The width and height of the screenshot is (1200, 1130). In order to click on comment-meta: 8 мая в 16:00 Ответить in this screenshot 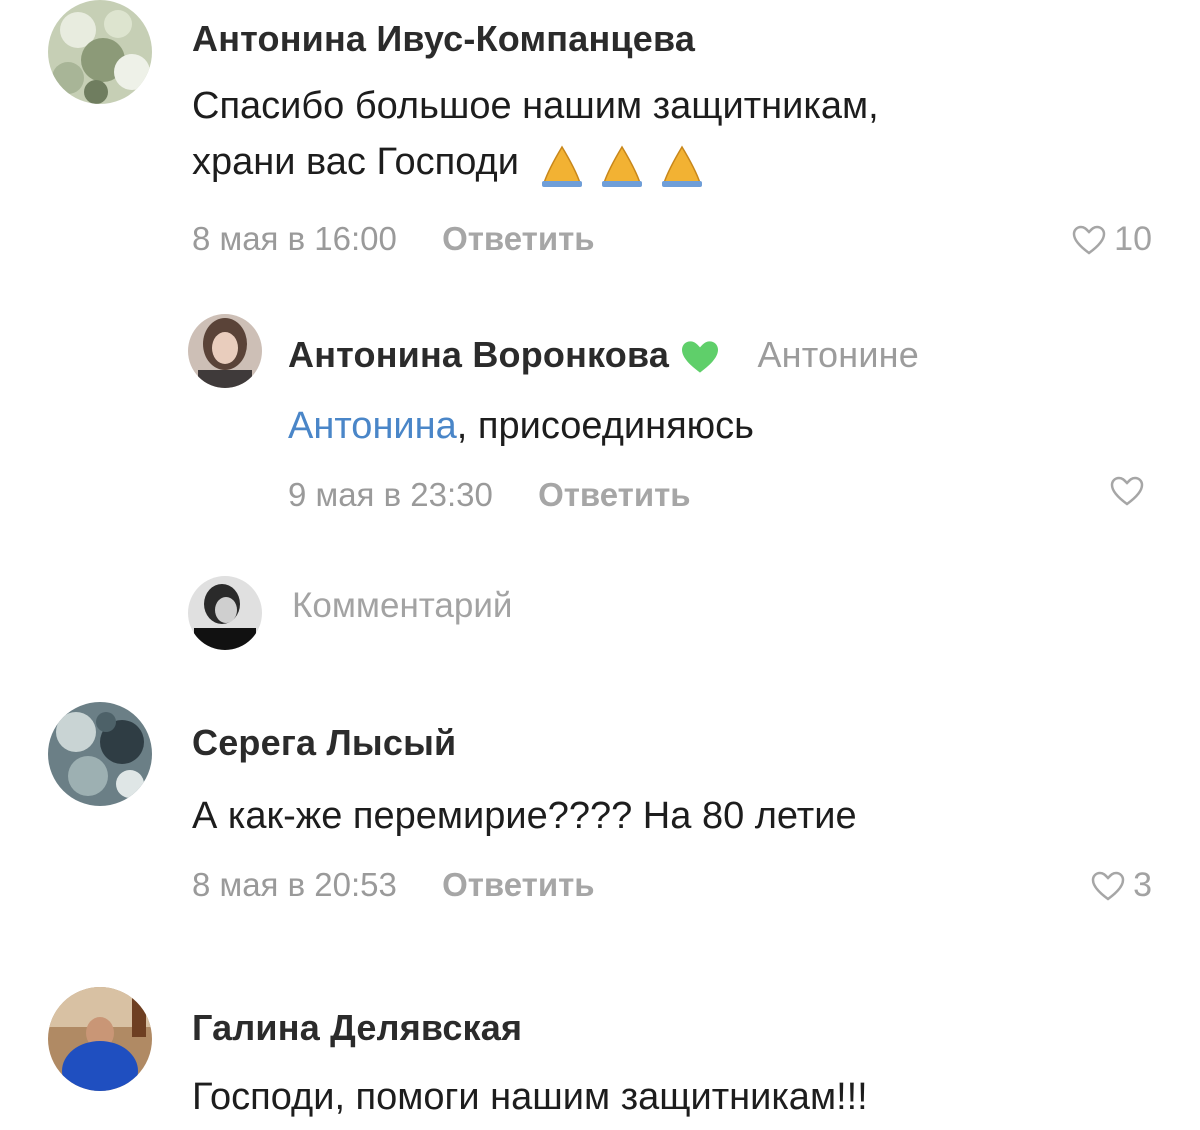, I will do `click(393, 239)`.